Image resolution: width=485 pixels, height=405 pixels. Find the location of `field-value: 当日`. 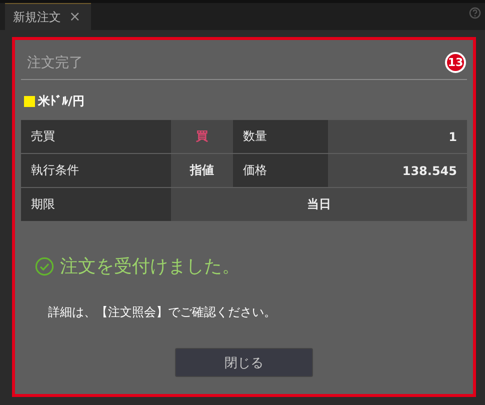

field-value: 当日 is located at coordinates (319, 204).